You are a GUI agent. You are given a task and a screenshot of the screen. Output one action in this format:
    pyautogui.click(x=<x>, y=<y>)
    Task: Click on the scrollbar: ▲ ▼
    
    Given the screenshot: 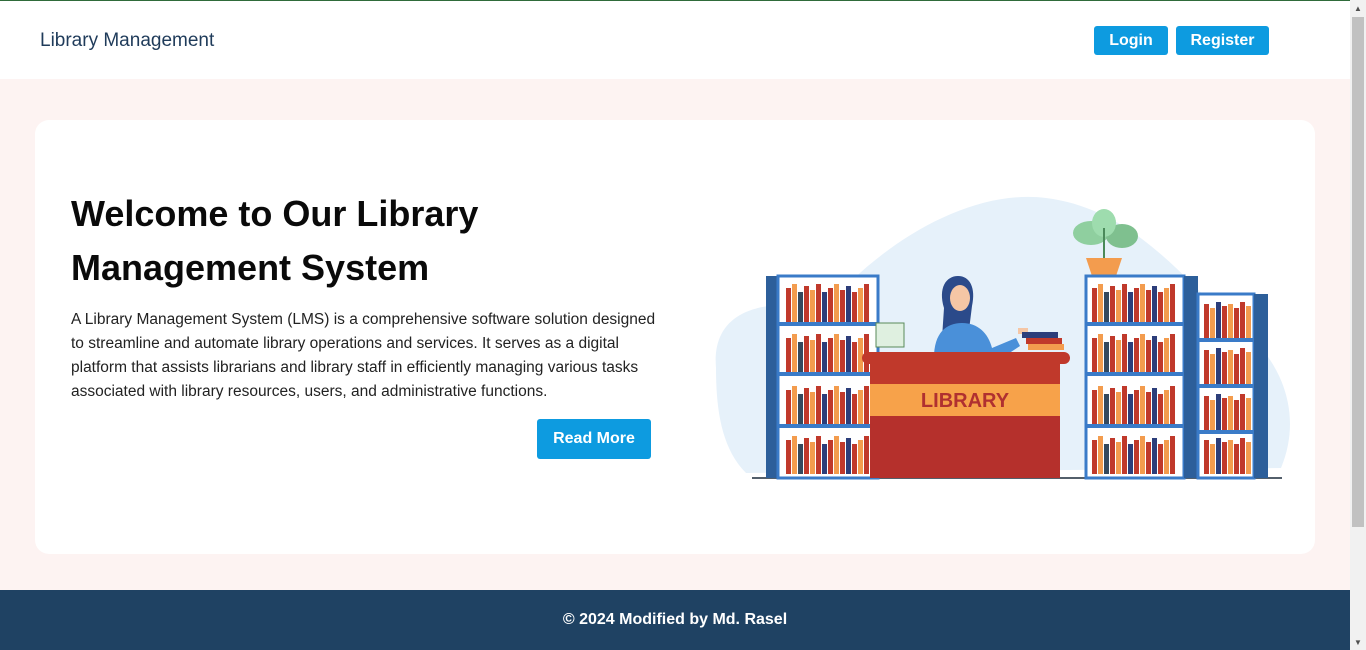 What is the action you would take?
    pyautogui.click(x=1358, y=325)
    